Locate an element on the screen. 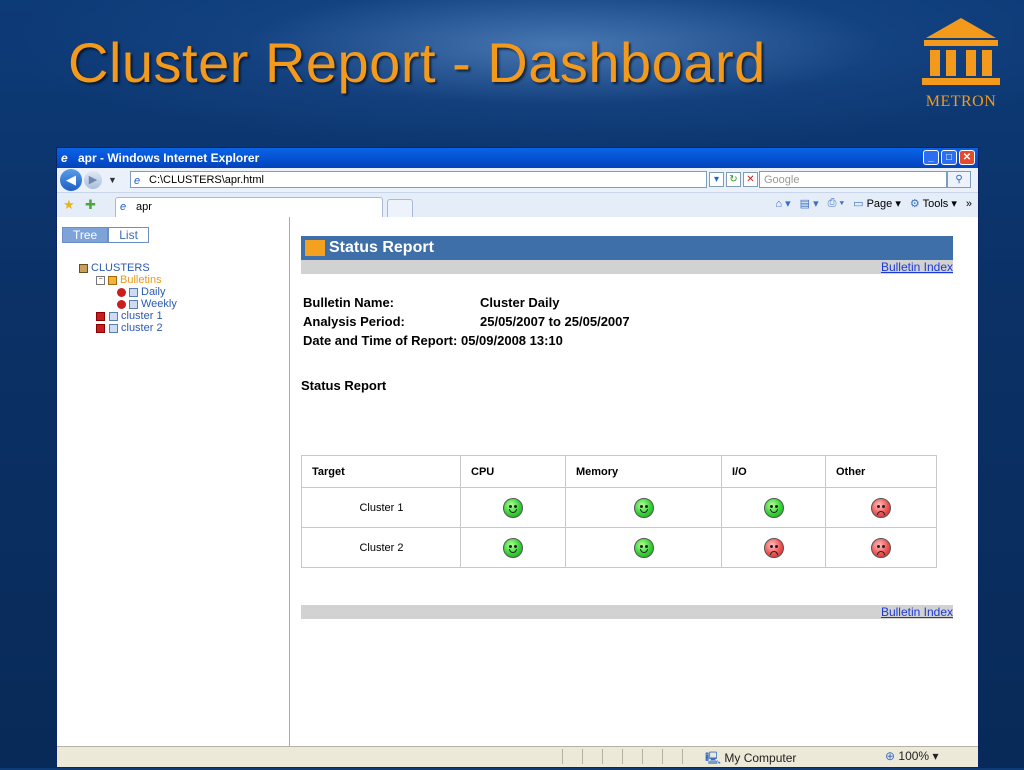  history-dropdown-icon: ▼ is located at coordinates (112, 180).